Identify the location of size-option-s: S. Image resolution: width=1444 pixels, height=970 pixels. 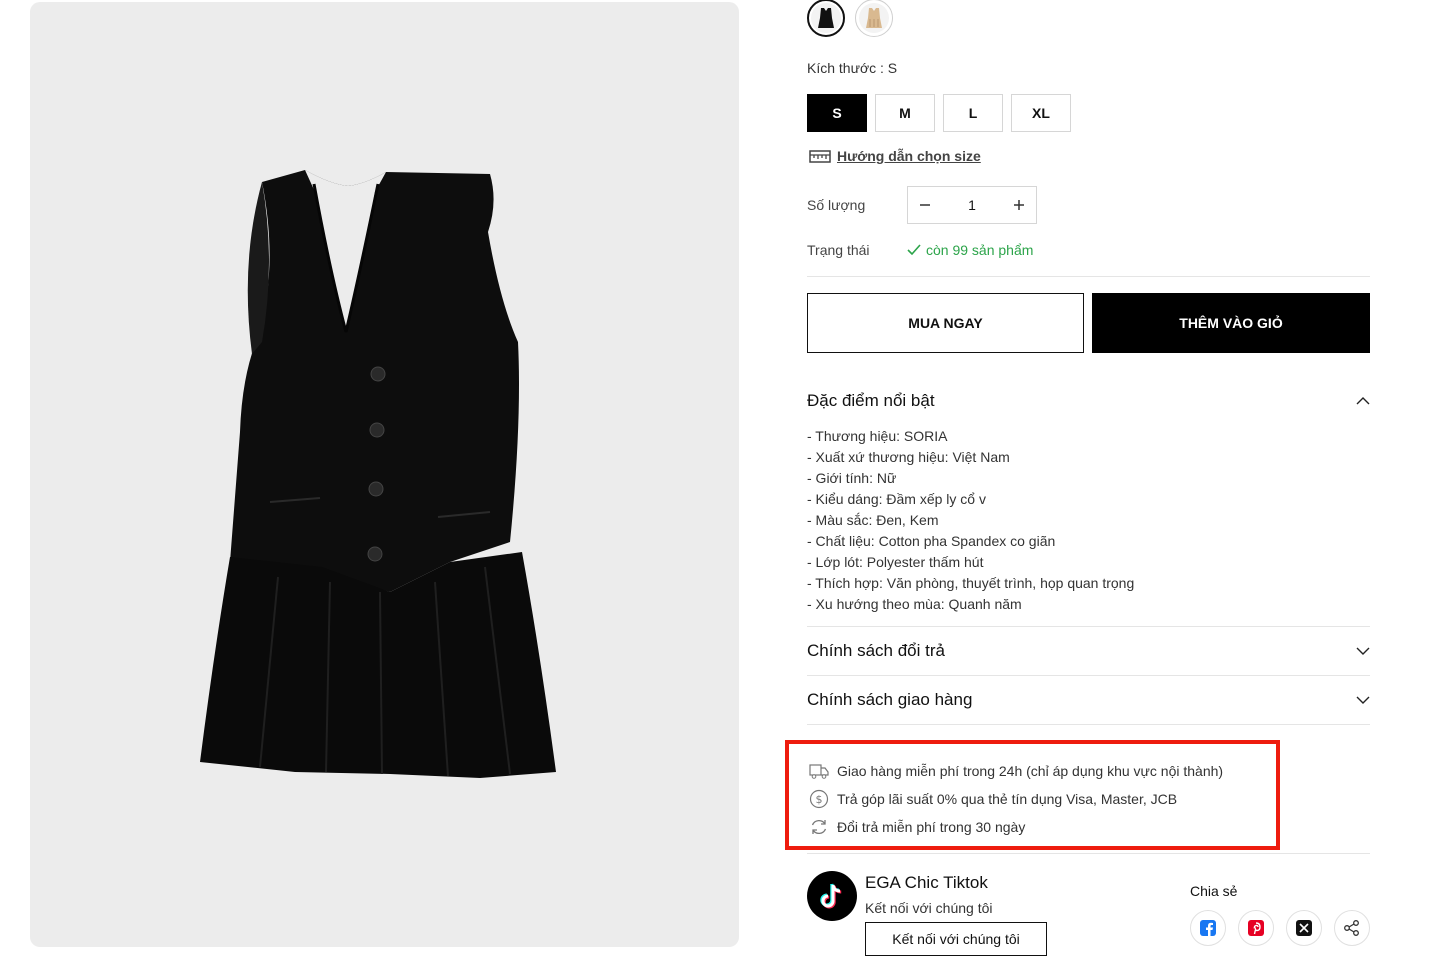
(837, 113).